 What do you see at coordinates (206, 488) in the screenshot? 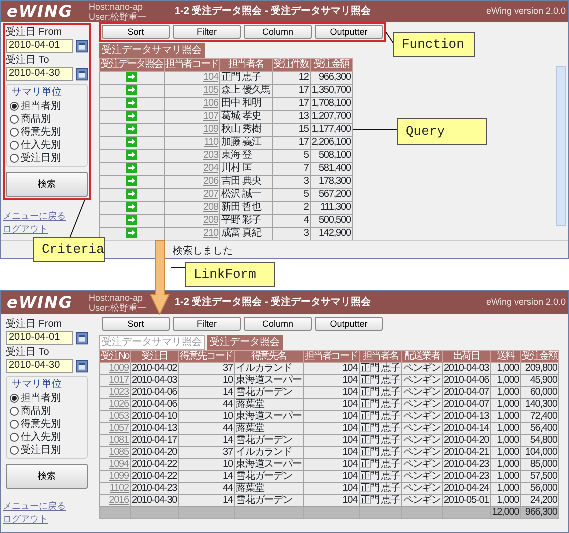
I see `table-cell: 44` at bounding box center [206, 488].